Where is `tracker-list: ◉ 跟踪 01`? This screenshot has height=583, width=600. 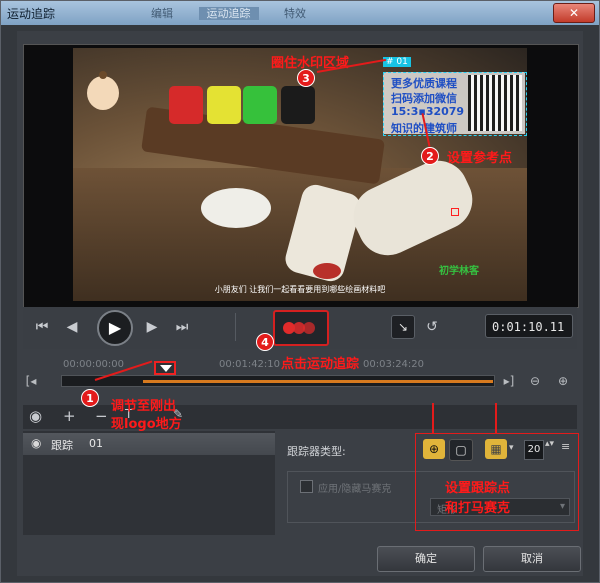
tracker-list: ◉ 跟踪 01 is located at coordinates (149, 483).